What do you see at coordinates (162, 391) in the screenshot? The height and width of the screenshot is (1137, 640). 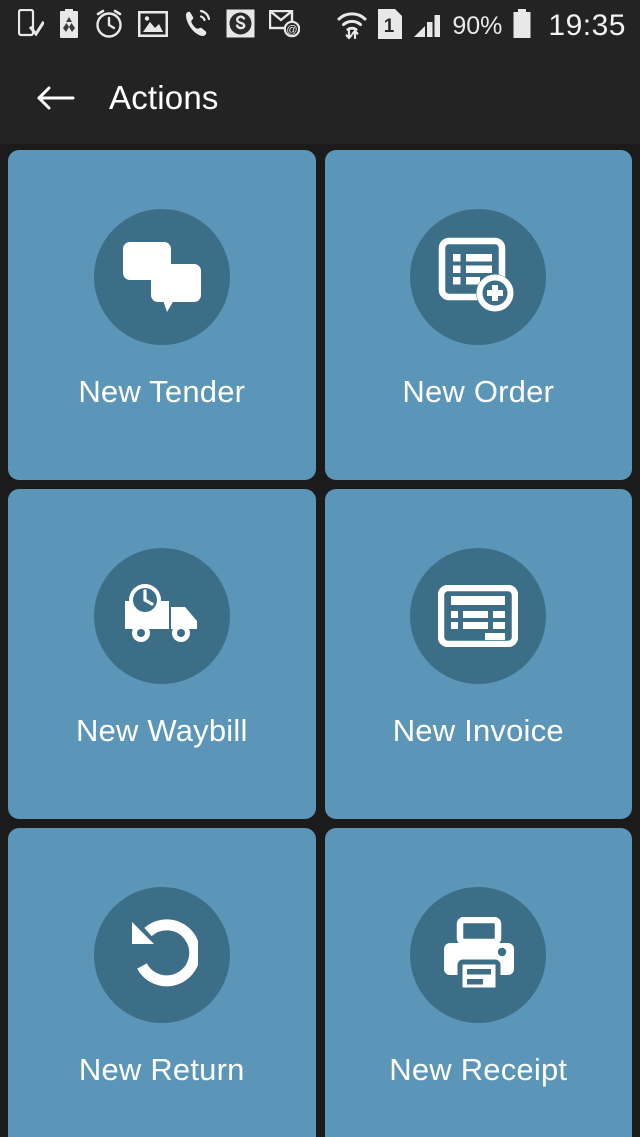 I see `tile-label: New Tender` at bounding box center [162, 391].